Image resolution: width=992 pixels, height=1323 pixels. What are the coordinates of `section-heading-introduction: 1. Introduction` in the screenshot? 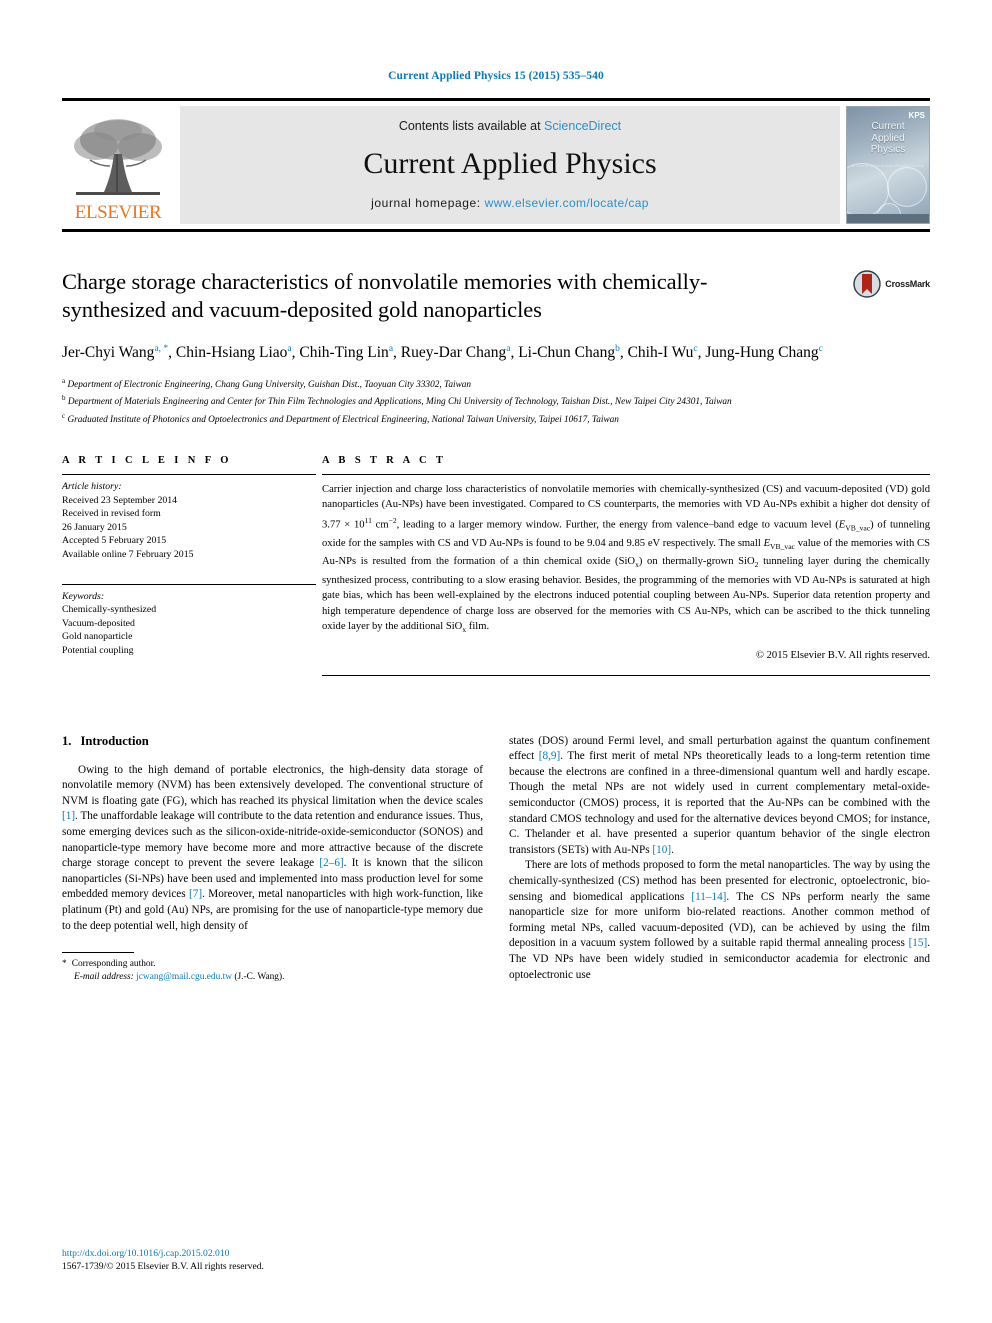 It's located at (272, 741).